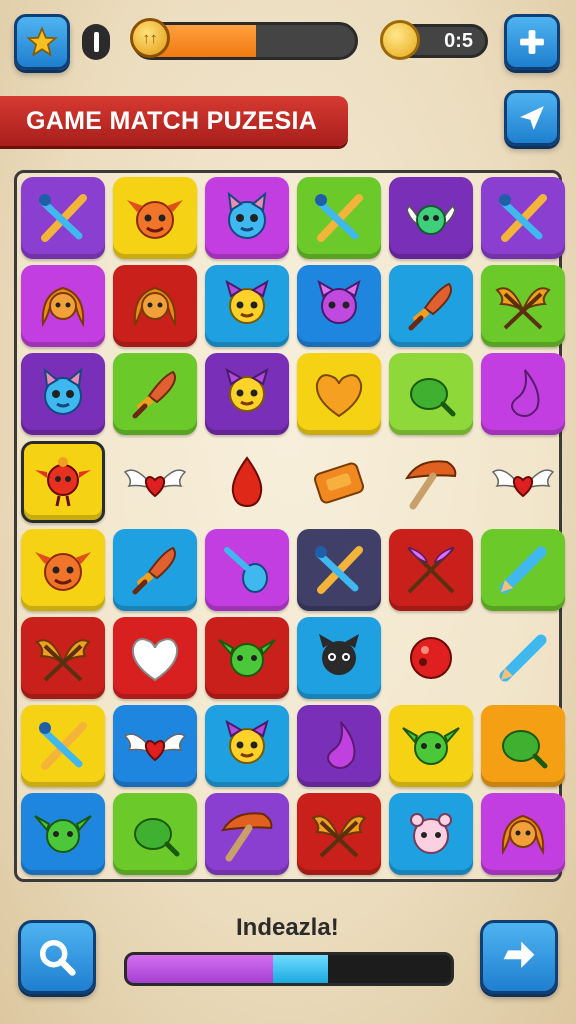 The width and height of the screenshot is (576, 1024). I want to click on match-progress-bar, so click(289, 969).